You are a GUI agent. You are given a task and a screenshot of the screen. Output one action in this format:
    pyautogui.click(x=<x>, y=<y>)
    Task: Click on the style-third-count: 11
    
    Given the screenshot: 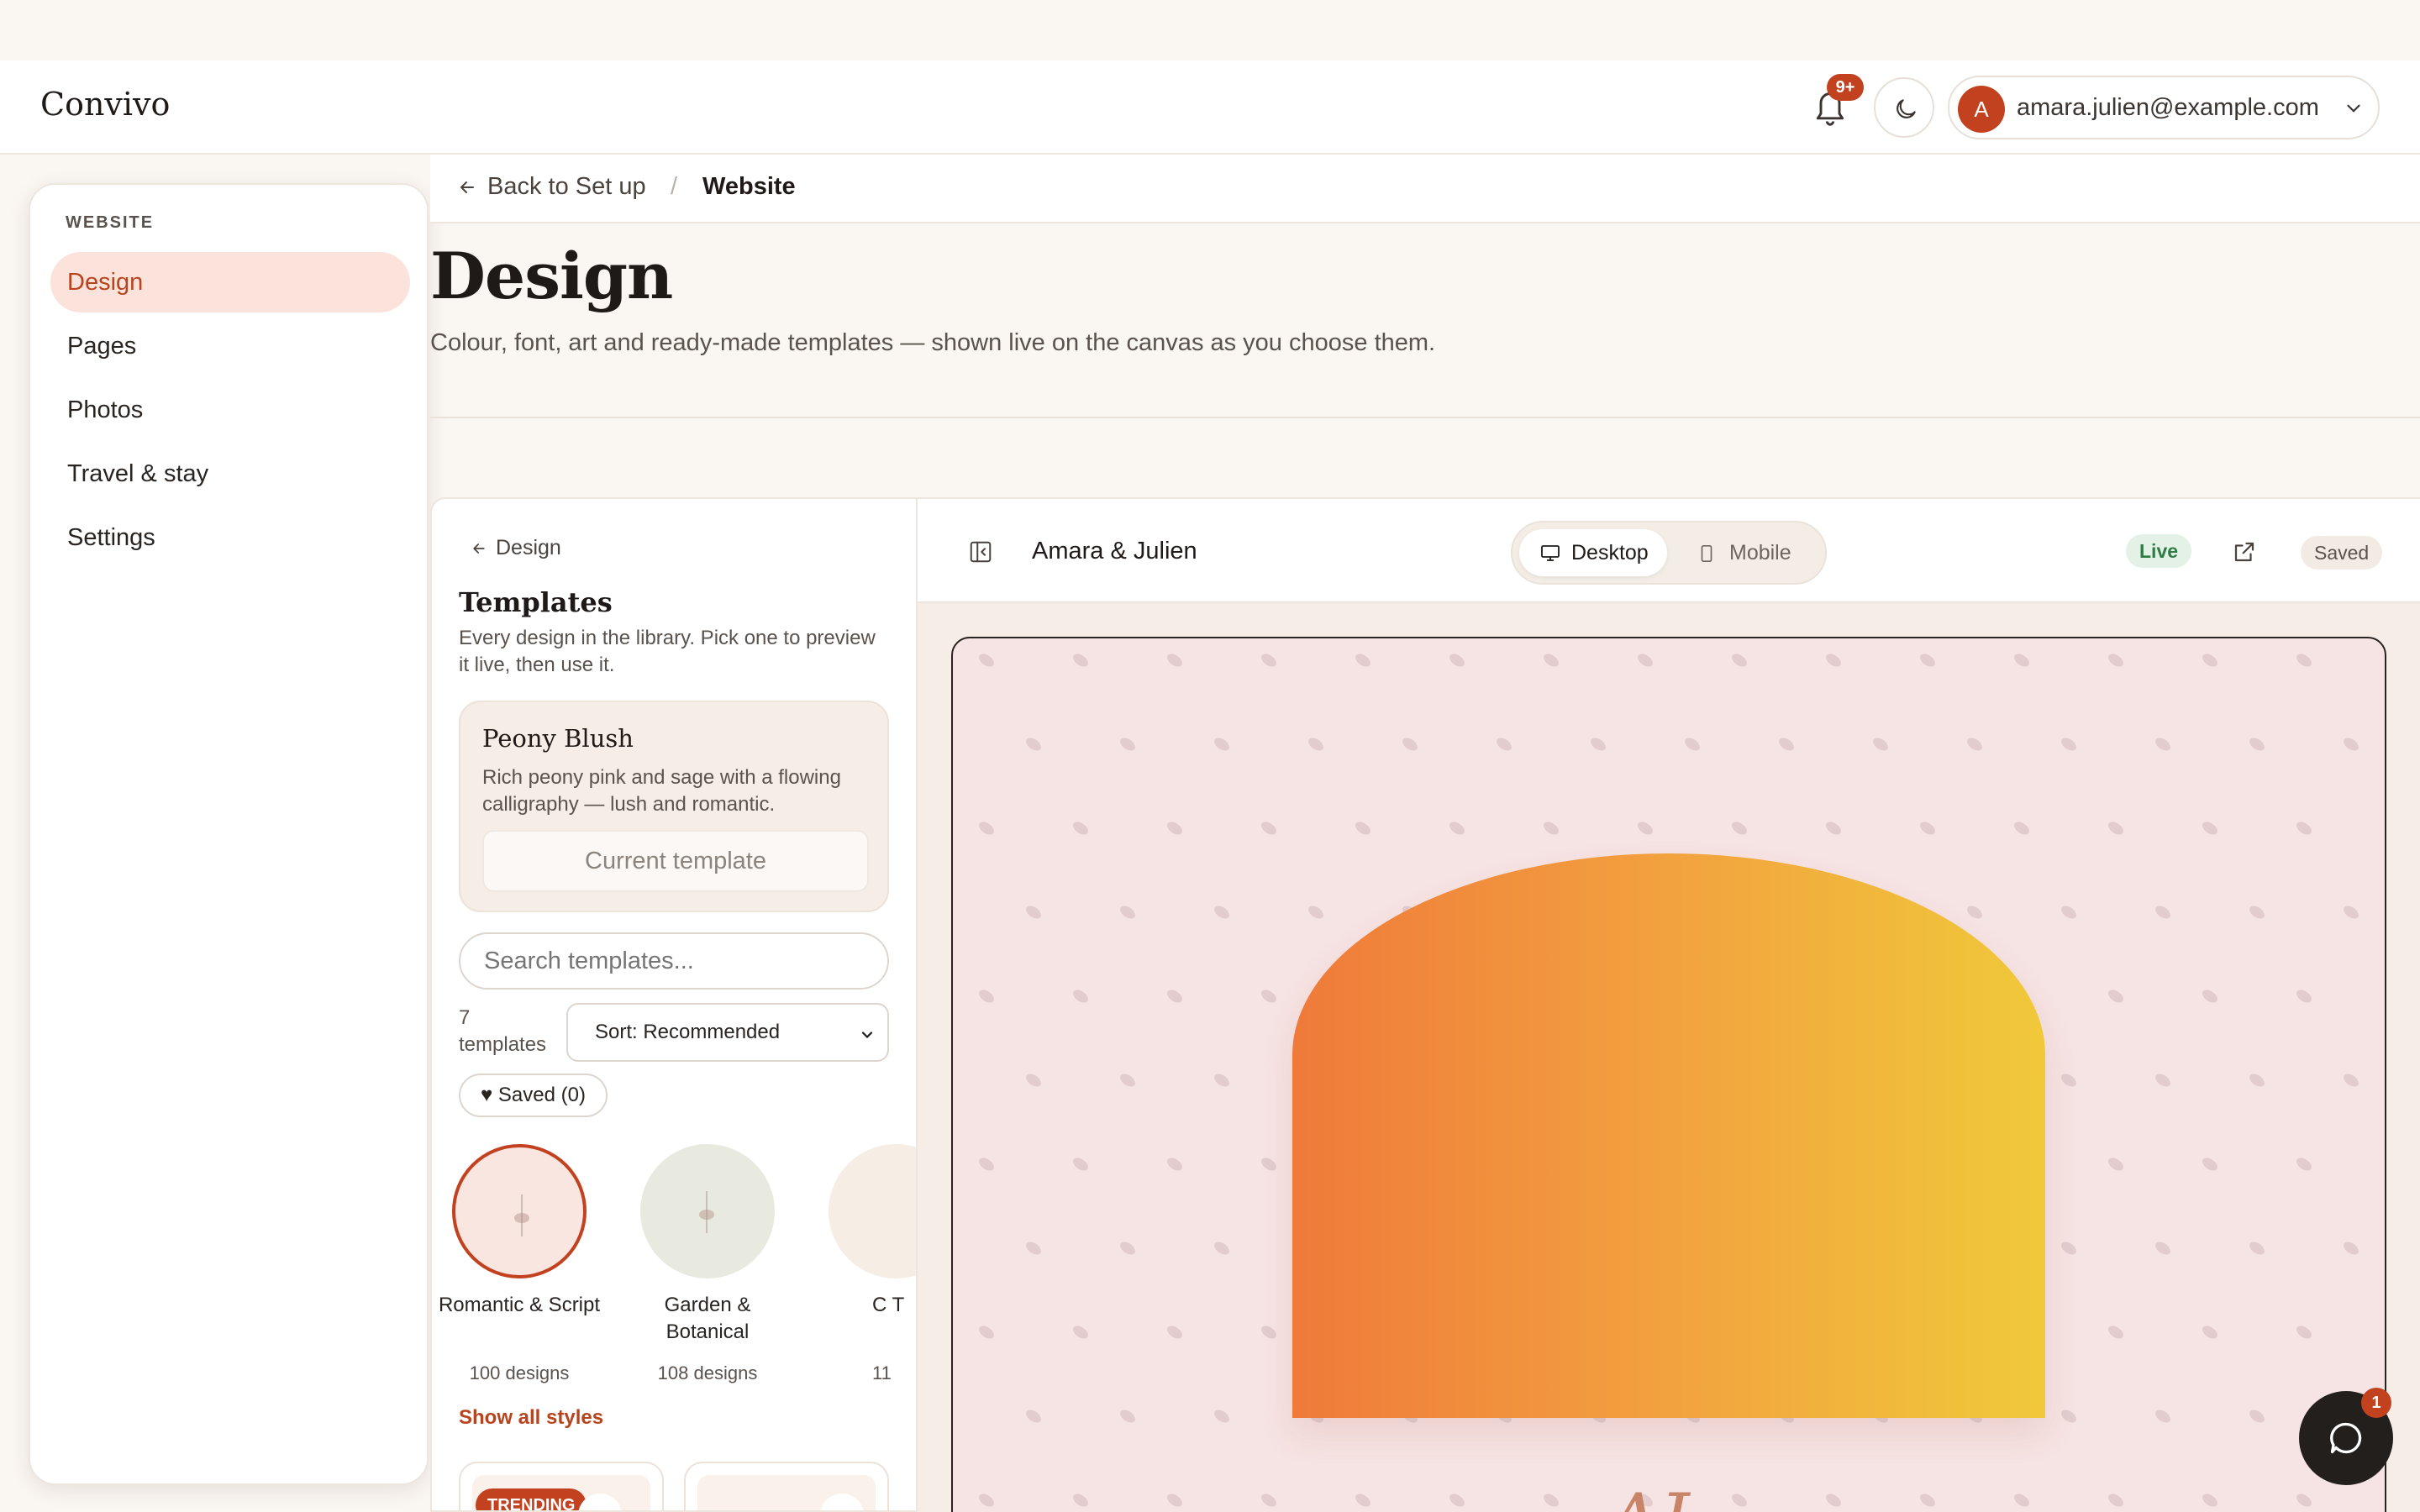 What is the action you would take?
    pyautogui.click(x=882, y=1372)
    